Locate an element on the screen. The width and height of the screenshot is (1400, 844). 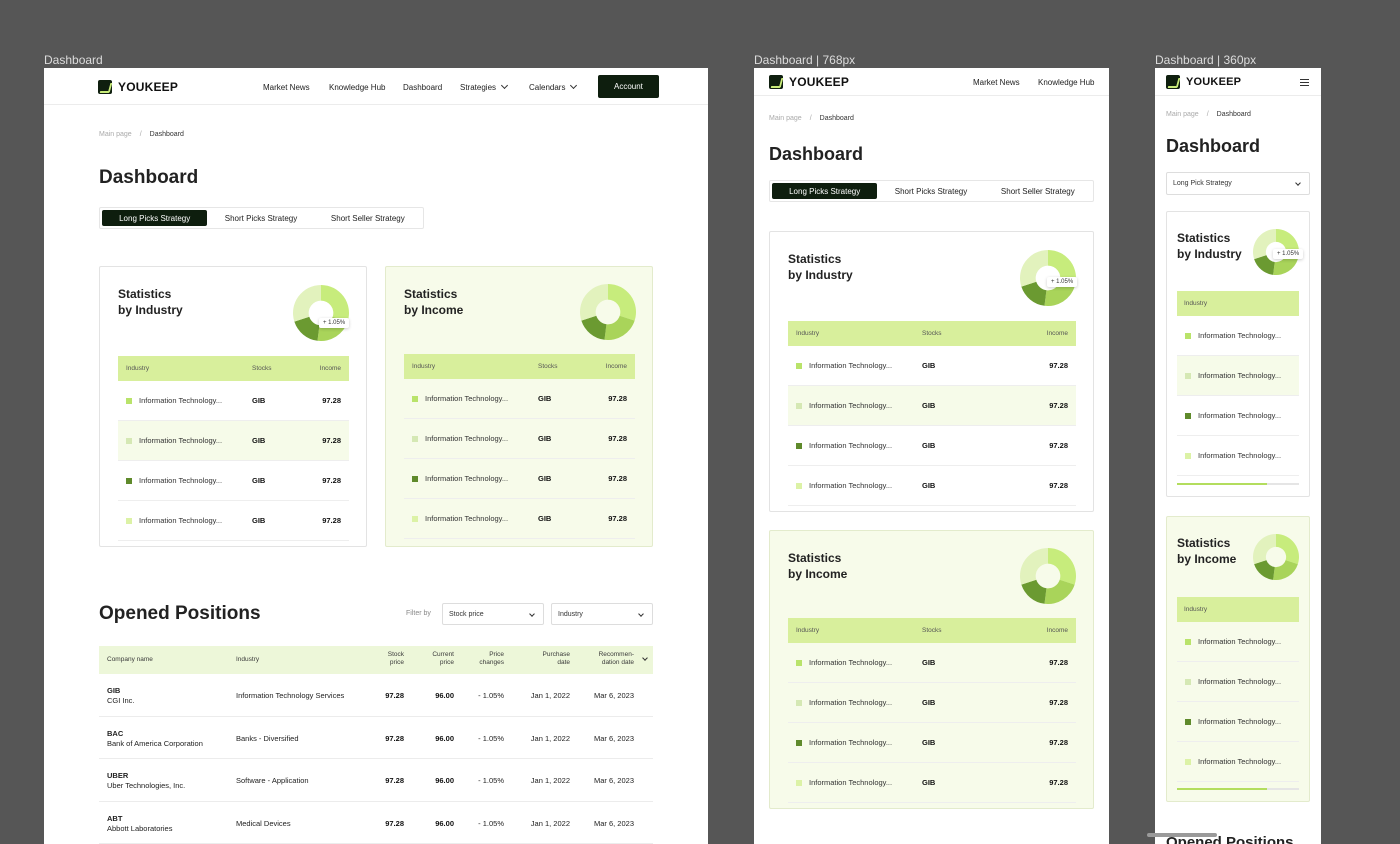
th-line: Price is located at coordinates (496, 654).